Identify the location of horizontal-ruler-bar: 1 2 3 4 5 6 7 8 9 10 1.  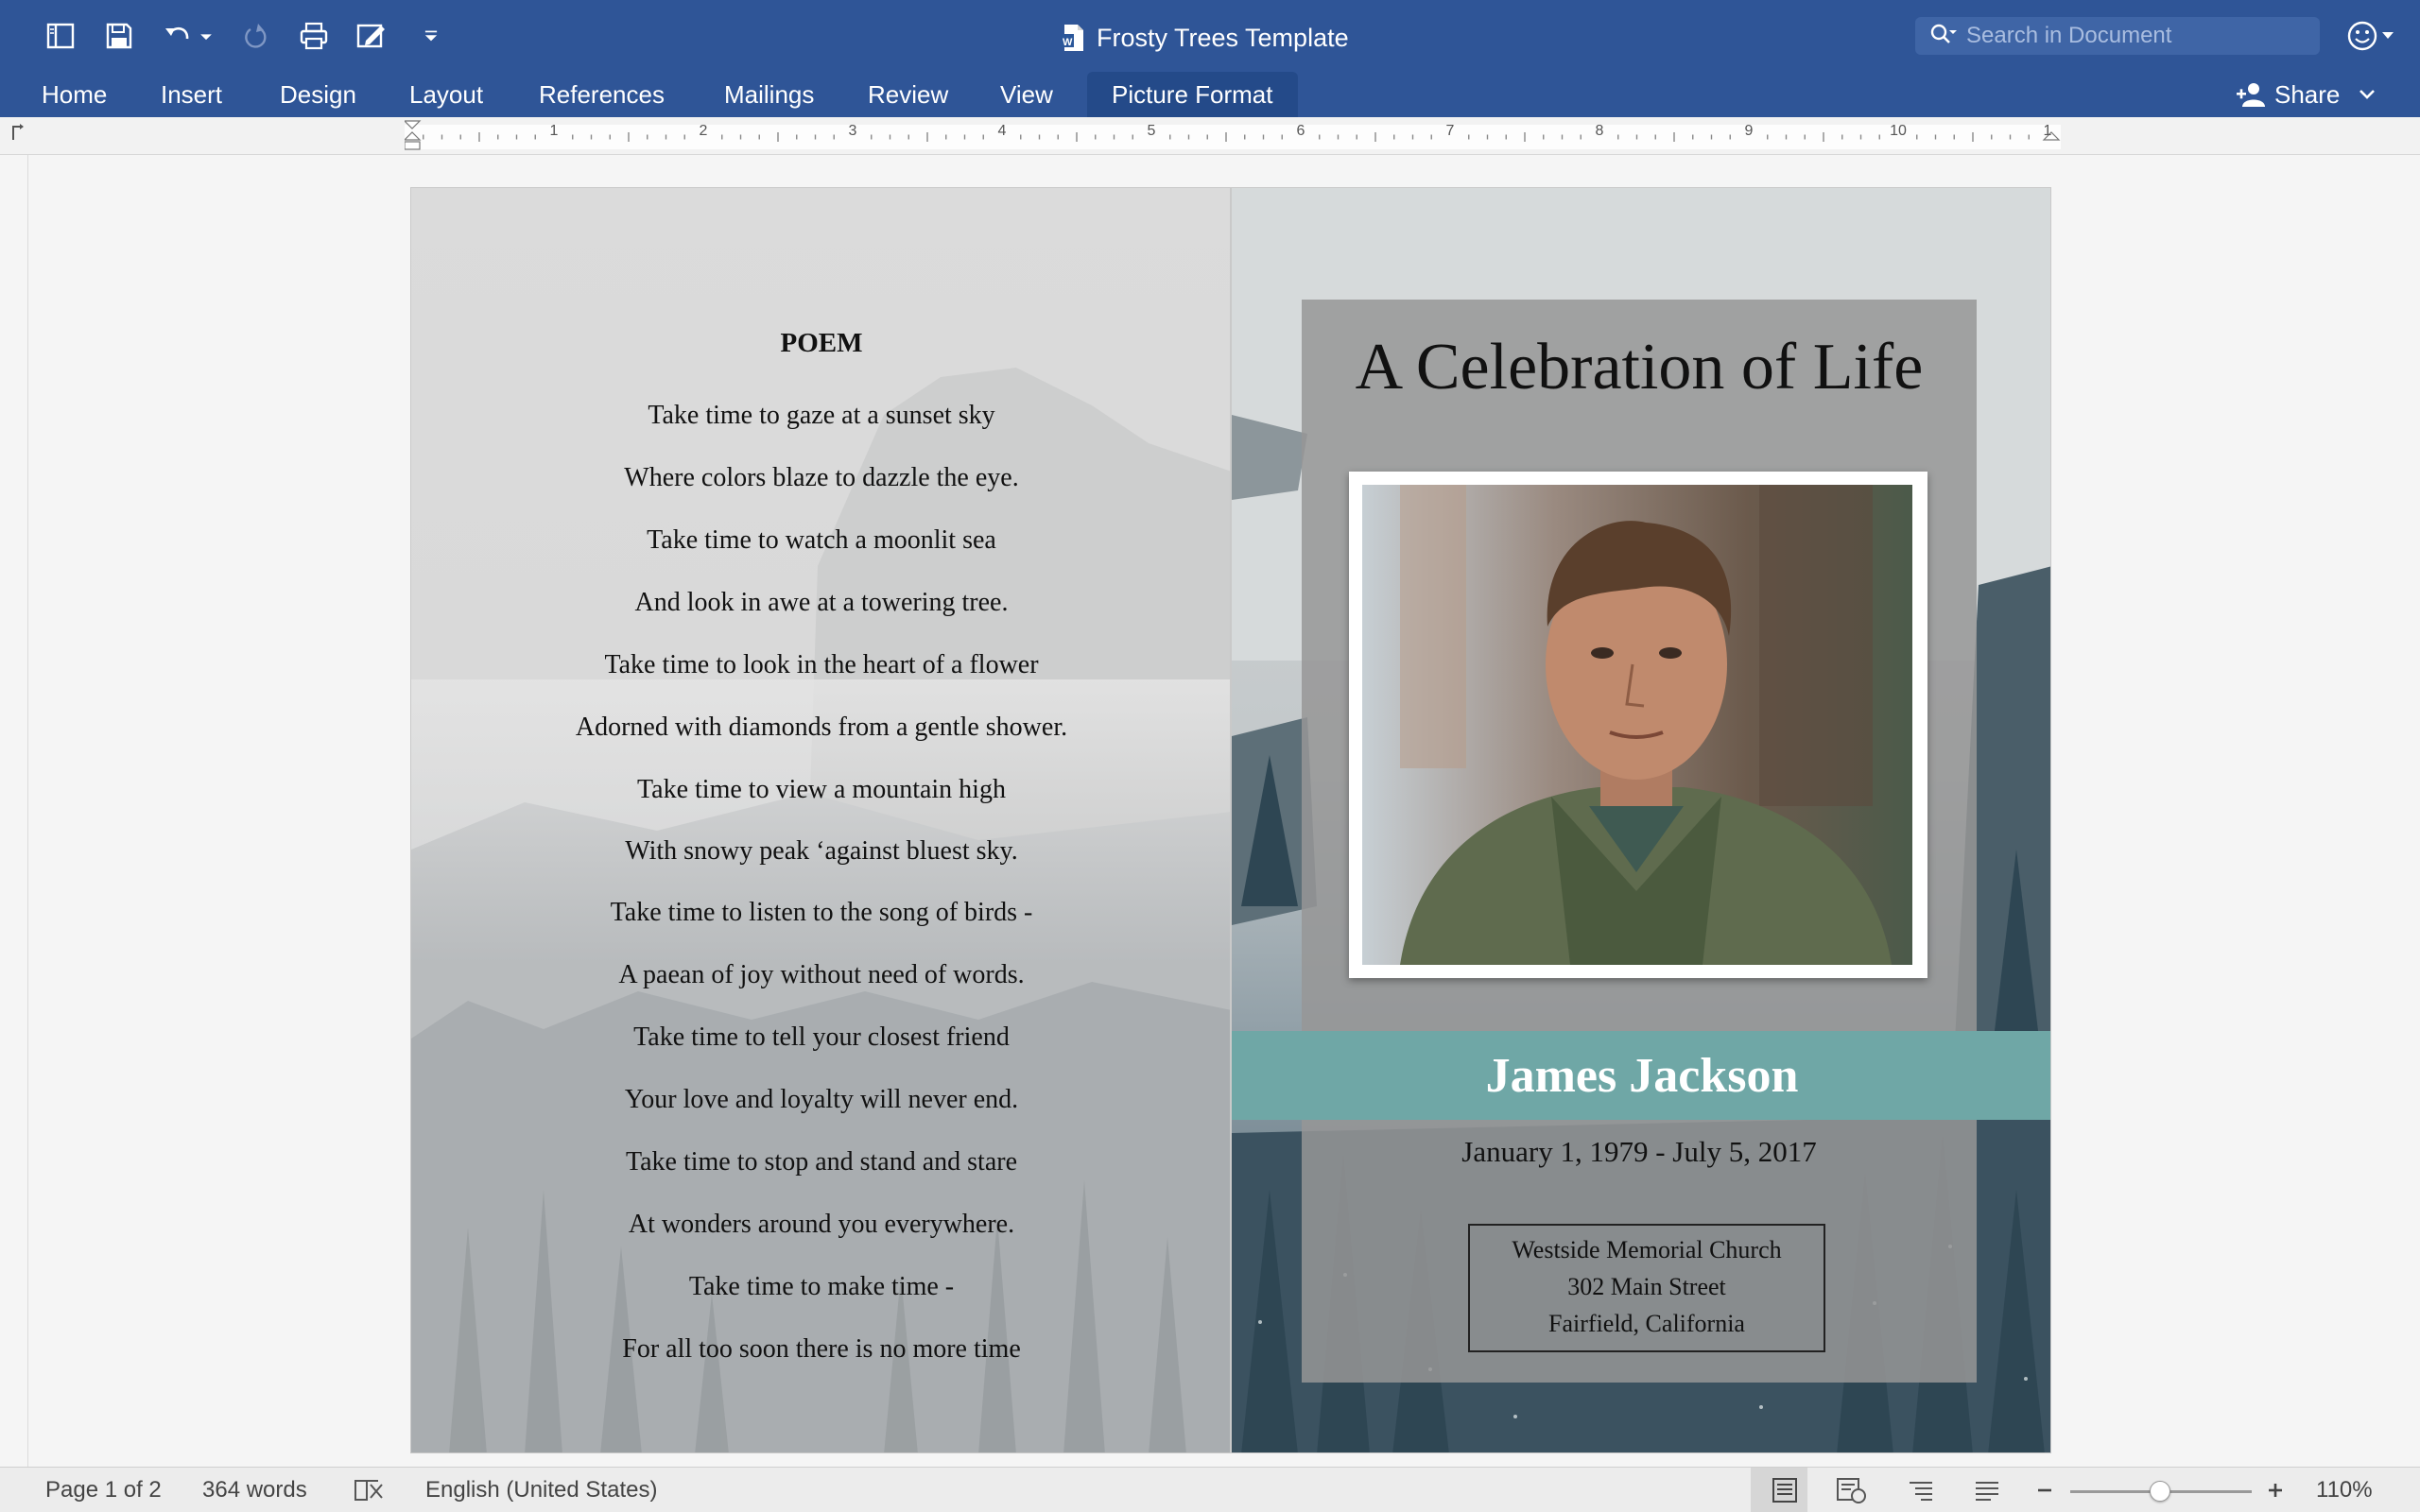
(1210, 136).